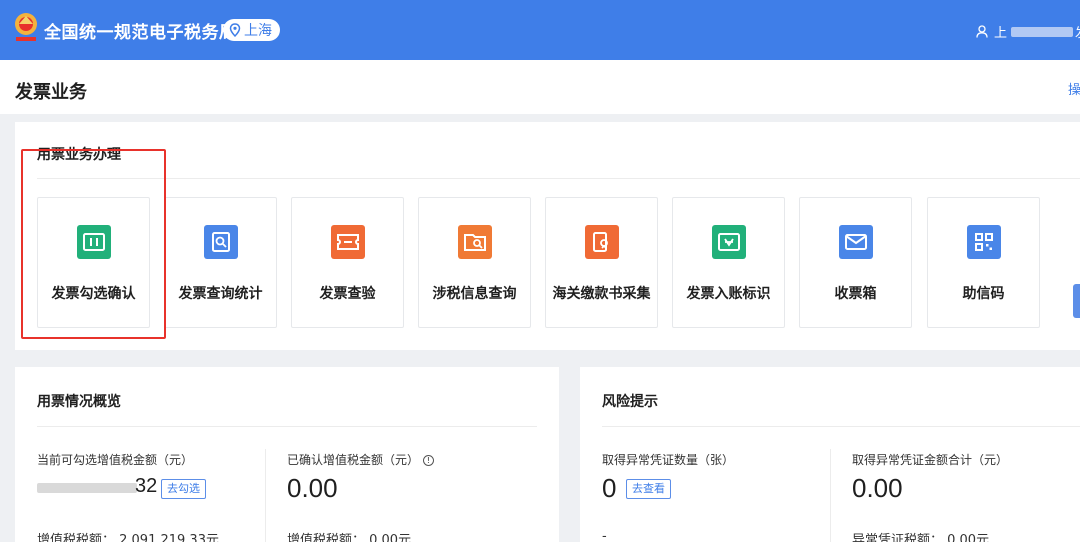  What do you see at coordinates (312, 488) in the screenshot?
I see `confirmed-vat-value: 0.00` at bounding box center [312, 488].